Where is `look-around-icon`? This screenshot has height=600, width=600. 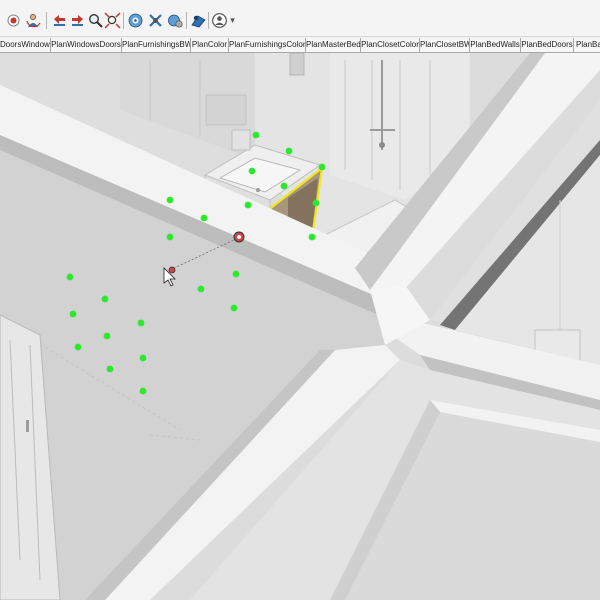 look-around-icon is located at coordinates (175, 20).